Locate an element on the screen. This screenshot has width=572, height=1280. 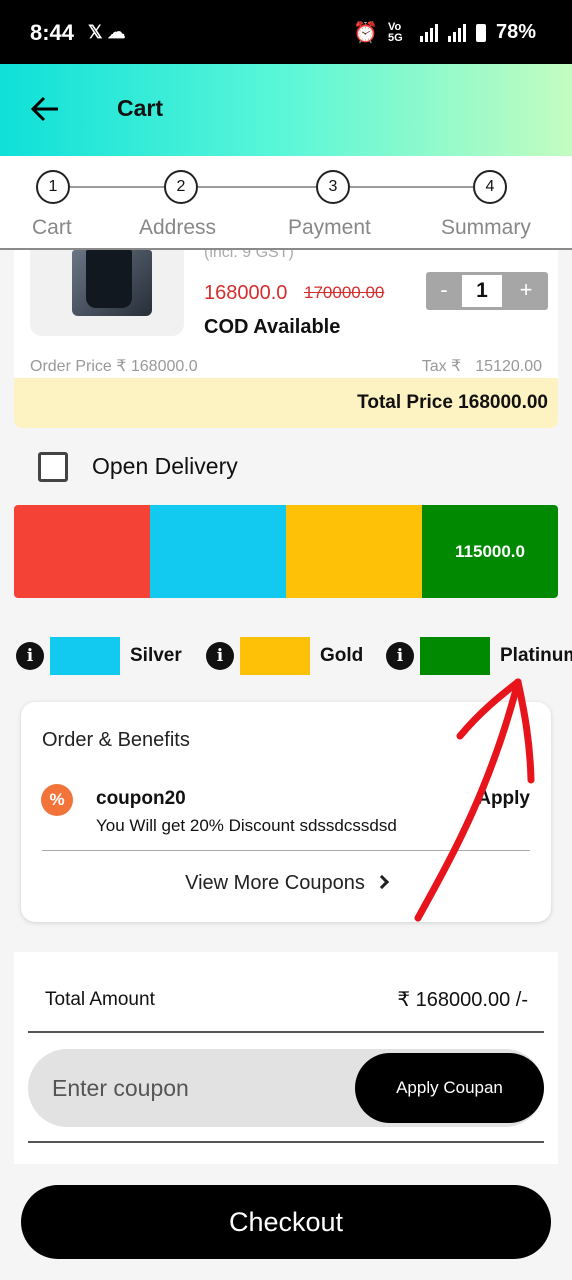
view-more-coupons-link: View More Coupons is located at coordinates (286, 883).